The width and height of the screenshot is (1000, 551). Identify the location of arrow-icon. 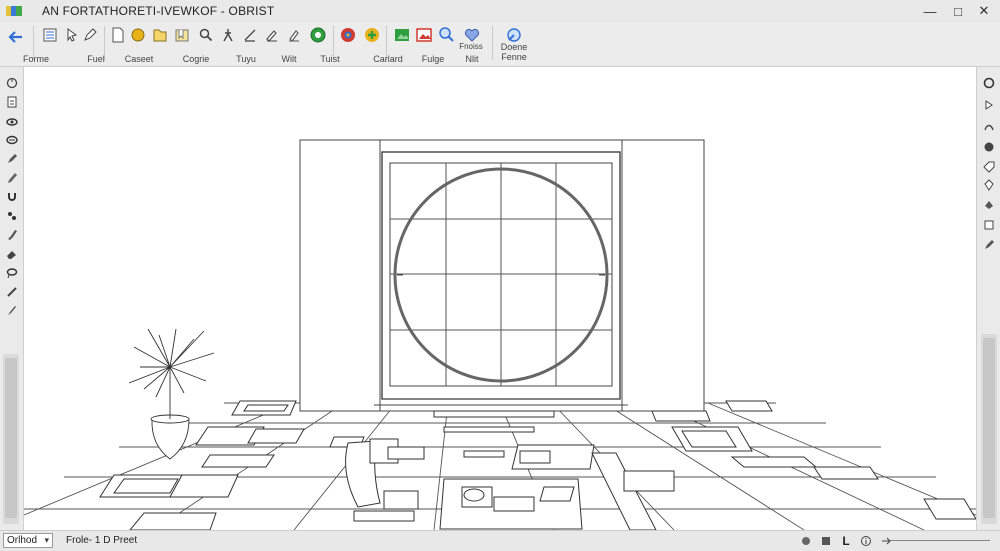
(886, 541).